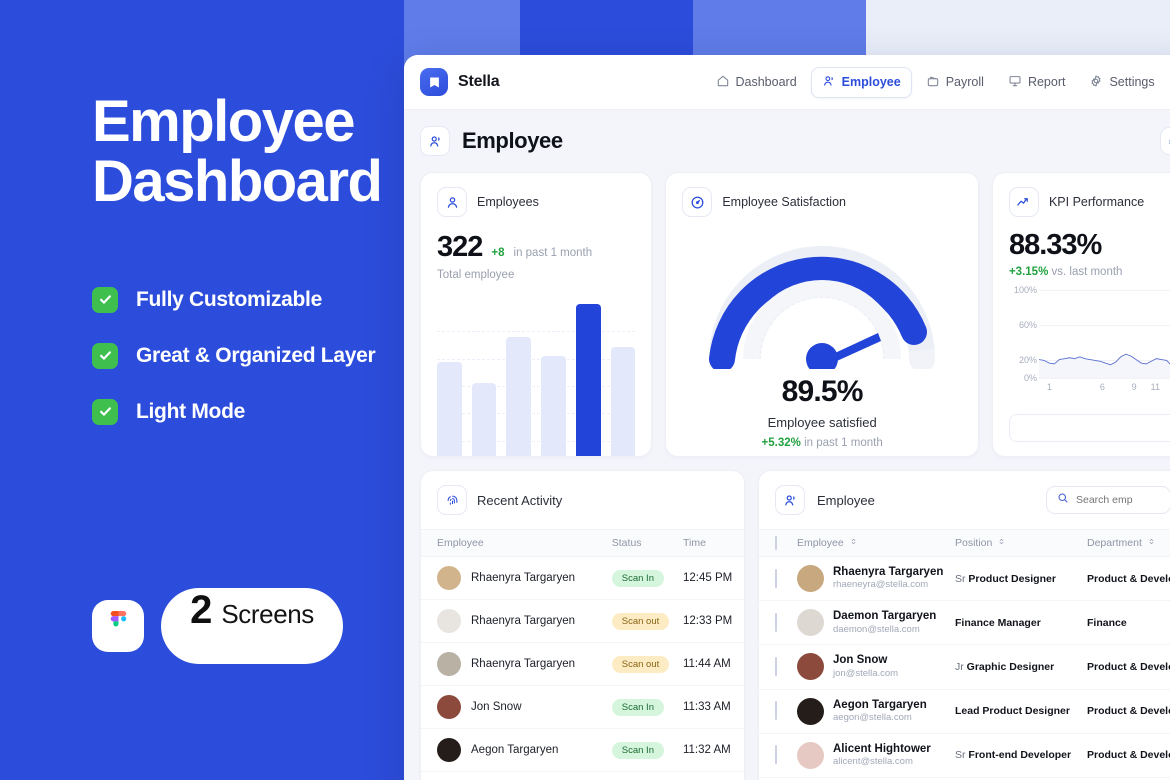 This screenshot has height=780, width=1170. I want to click on table-row: Aegon Targaryen Scan In 11:32 AM, so click(582, 750).